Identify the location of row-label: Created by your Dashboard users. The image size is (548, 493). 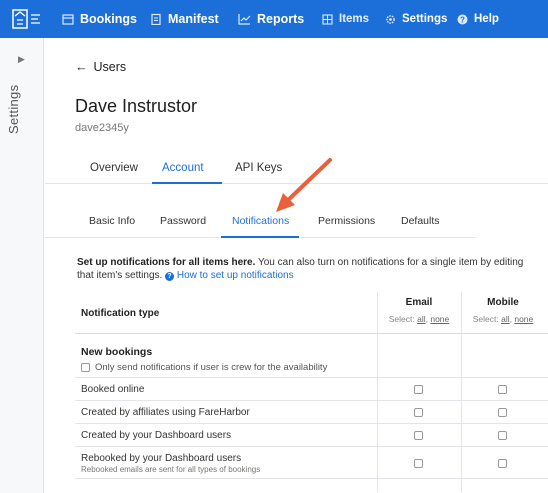
(156, 435).